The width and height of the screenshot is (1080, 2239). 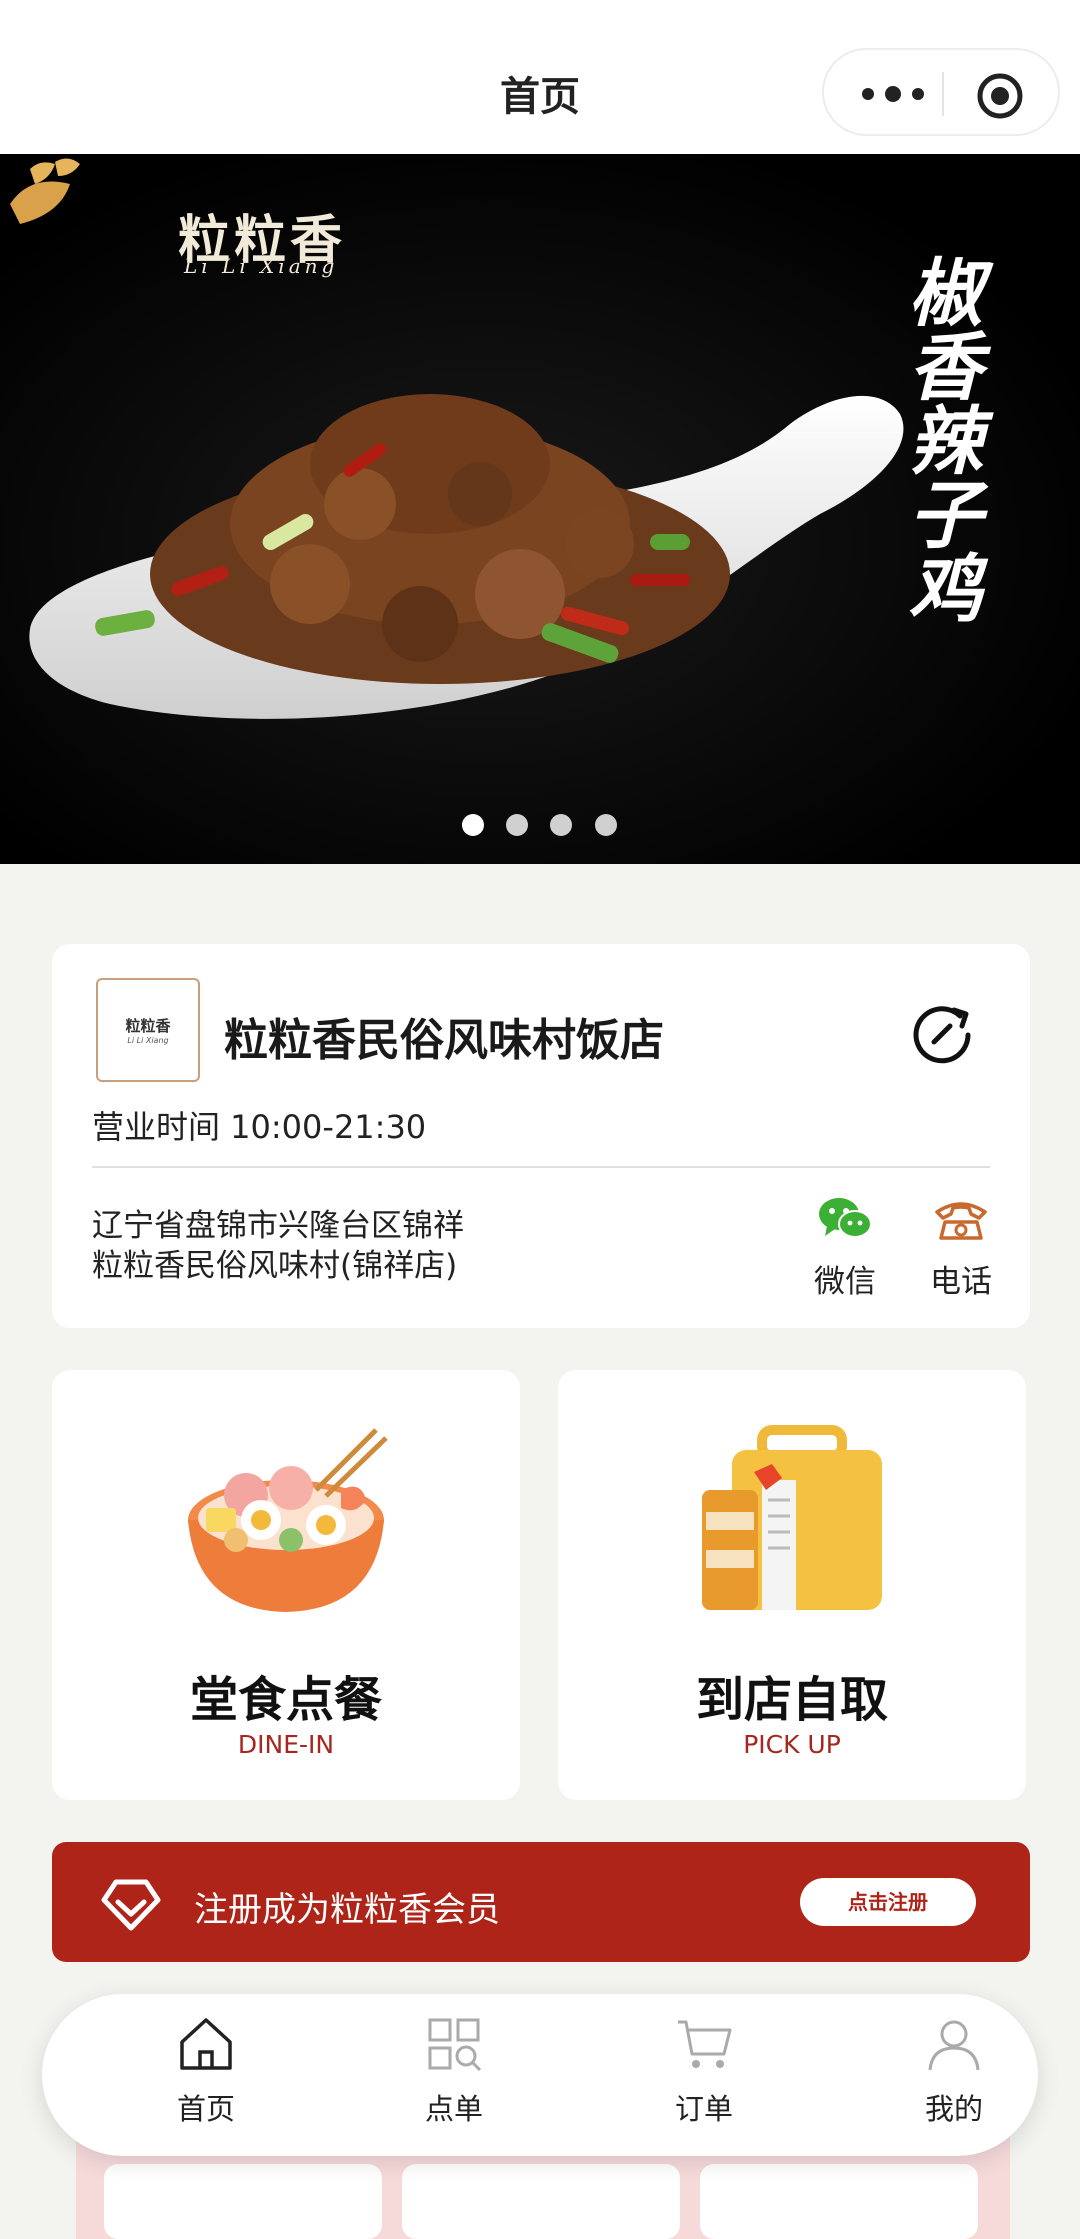 What do you see at coordinates (845, 1218) in the screenshot?
I see `wechat-icon` at bounding box center [845, 1218].